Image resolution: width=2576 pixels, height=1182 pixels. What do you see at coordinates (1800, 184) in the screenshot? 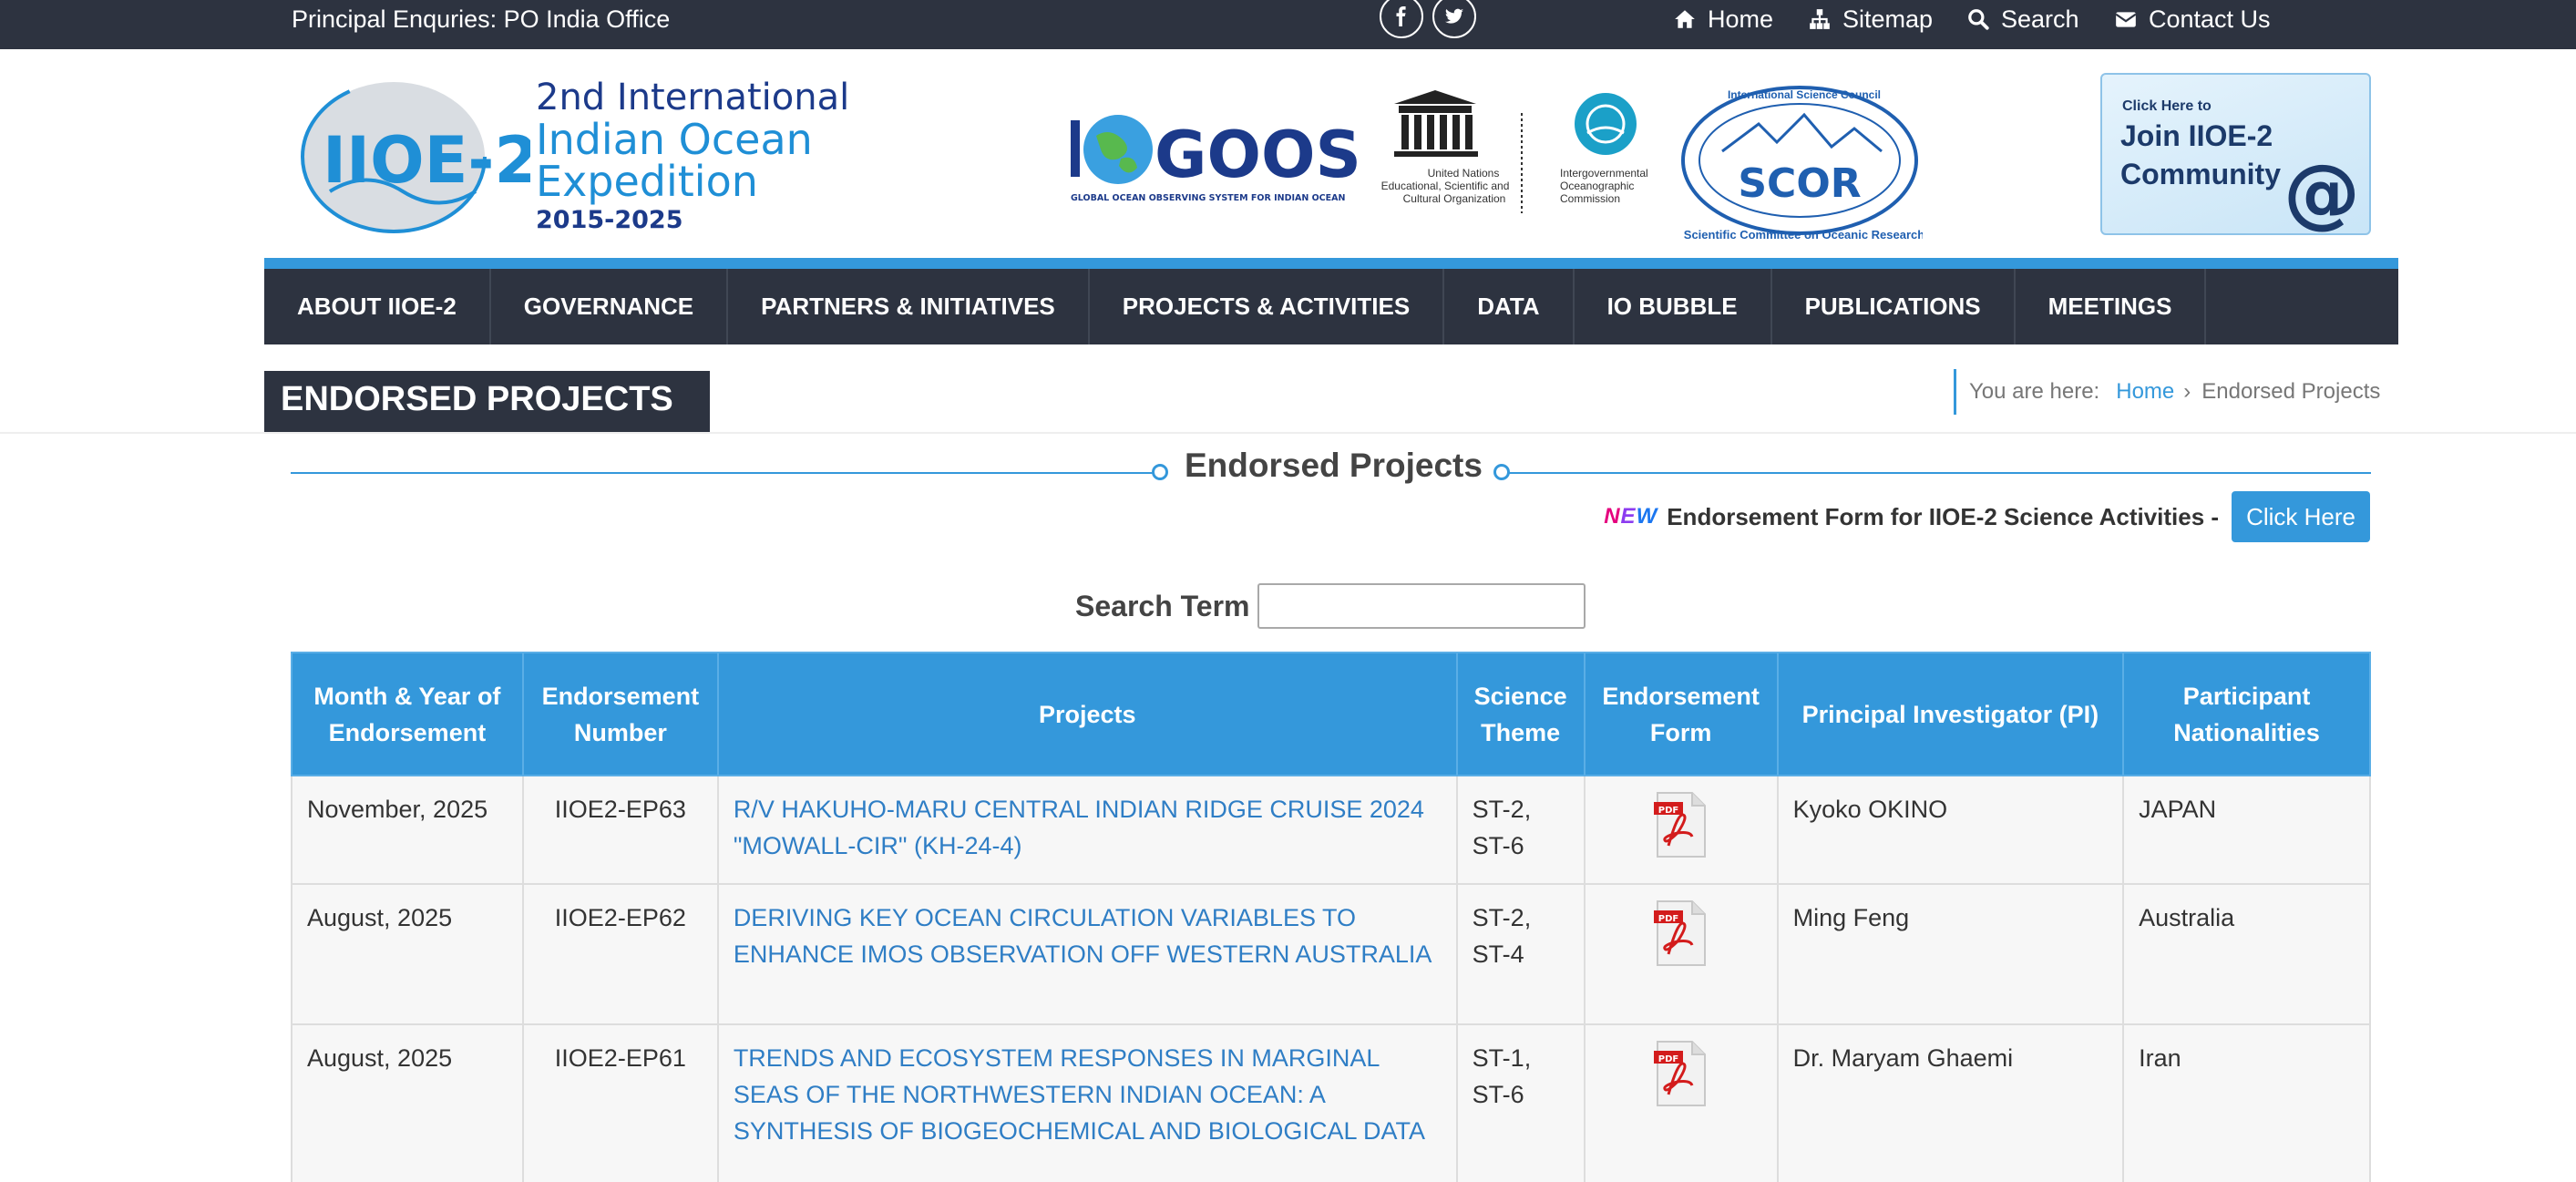
I see `scor-label: SCOR` at bounding box center [1800, 184].